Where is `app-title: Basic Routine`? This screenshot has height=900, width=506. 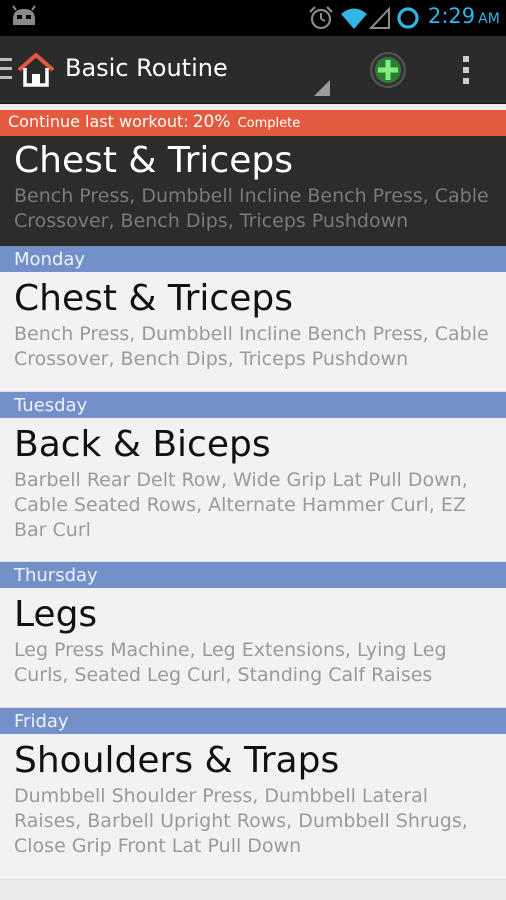 app-title: Basic Routine is located at coordinates (146, 68).